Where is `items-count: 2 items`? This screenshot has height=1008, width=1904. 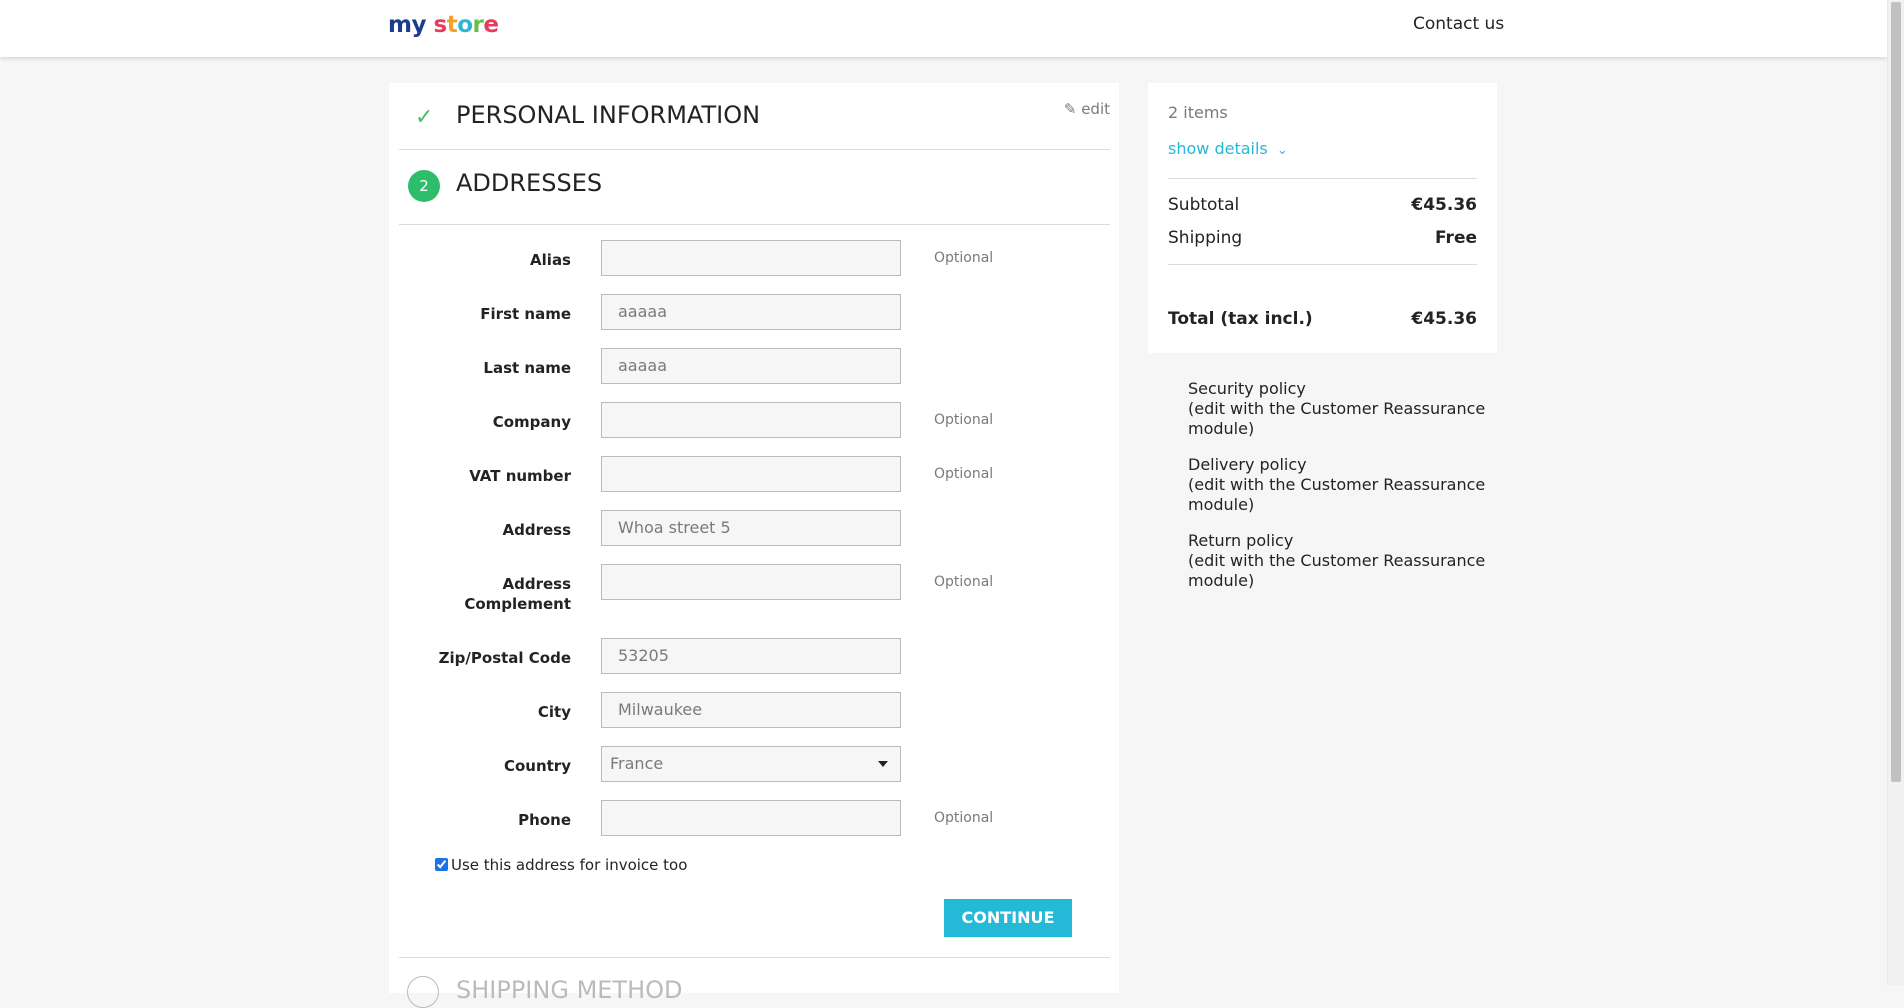
items-count: 2 items is located at coordinates (1198, 112).